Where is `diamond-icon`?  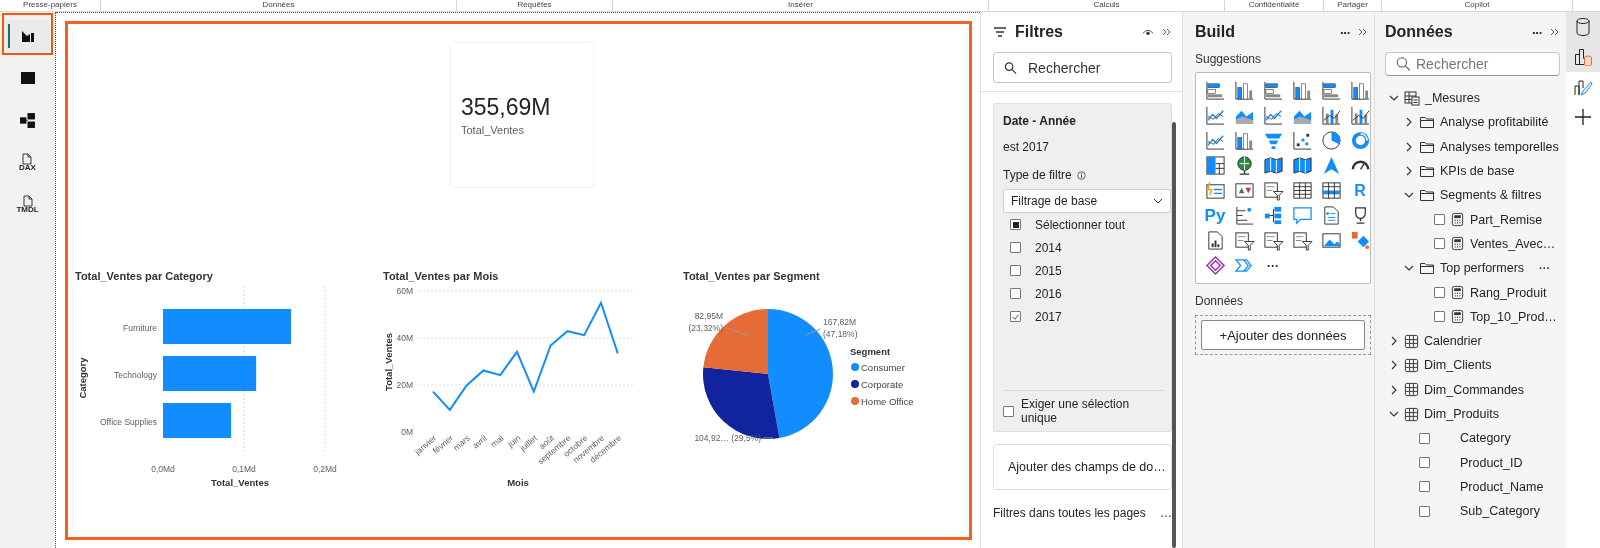 diamond-icon is located at coordinates (1215, 265).